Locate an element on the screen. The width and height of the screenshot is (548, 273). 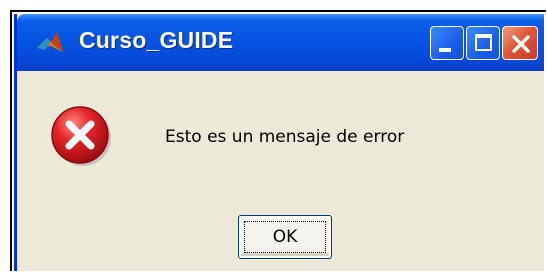
close-button is located at coordinates (520, 43).